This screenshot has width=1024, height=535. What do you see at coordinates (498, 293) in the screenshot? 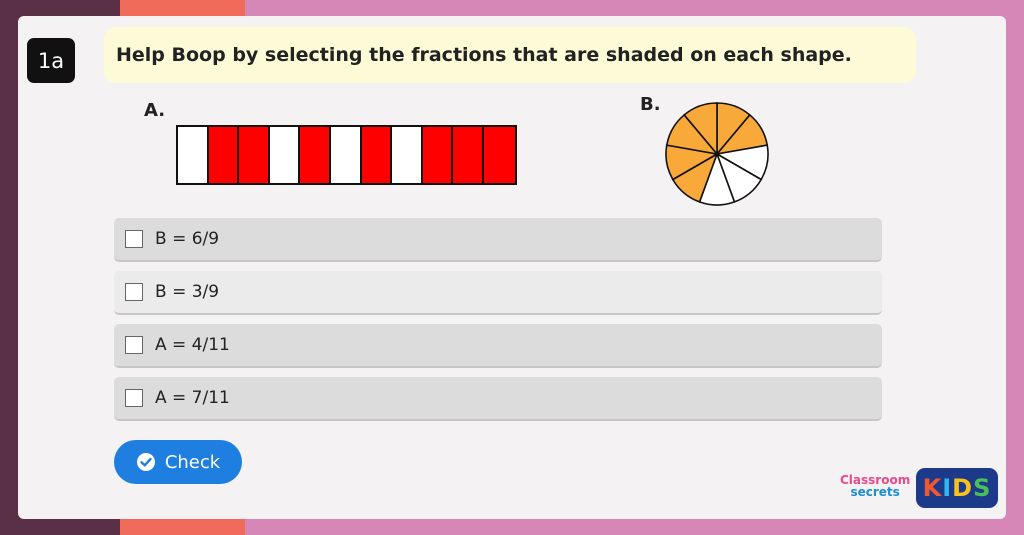
I see `option-2: B = 3/9` at bounding box center [498, 293].